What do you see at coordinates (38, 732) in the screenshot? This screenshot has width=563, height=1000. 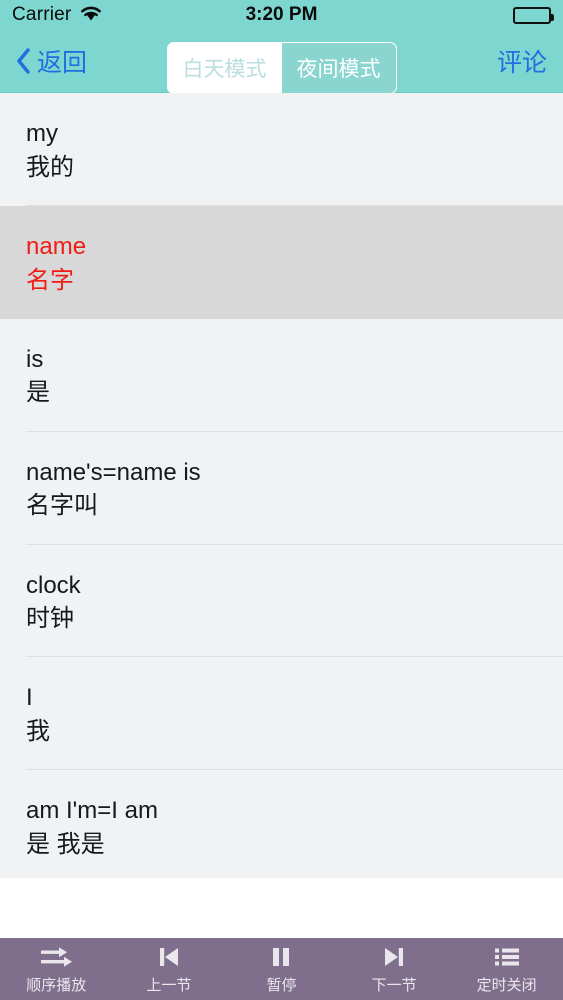 I see `word-chinese: 我` at bounding box center [38, 732].